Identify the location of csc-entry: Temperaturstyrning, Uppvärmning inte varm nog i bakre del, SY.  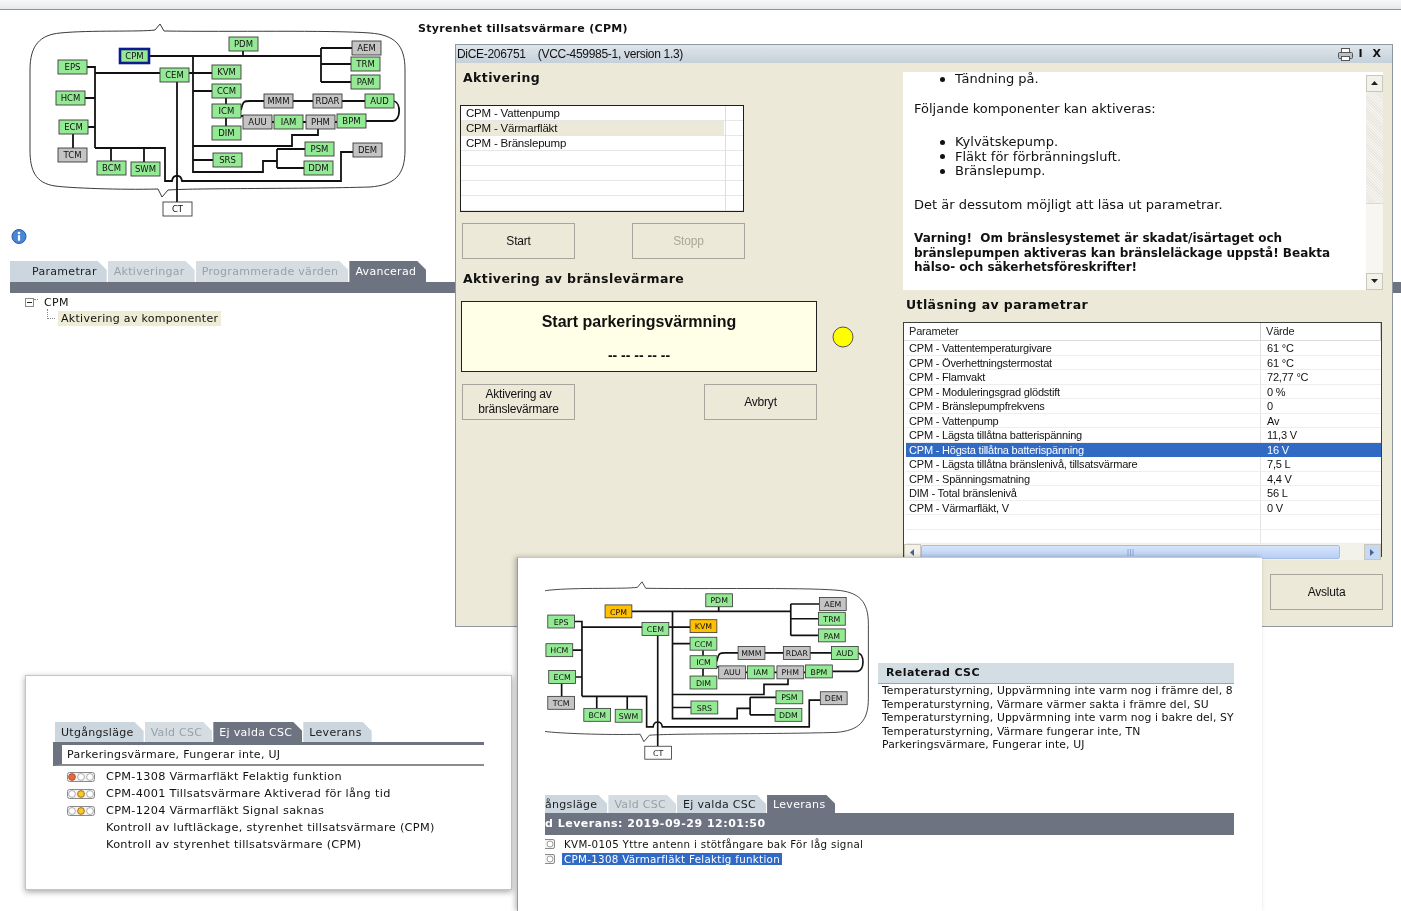
(1068, 718).